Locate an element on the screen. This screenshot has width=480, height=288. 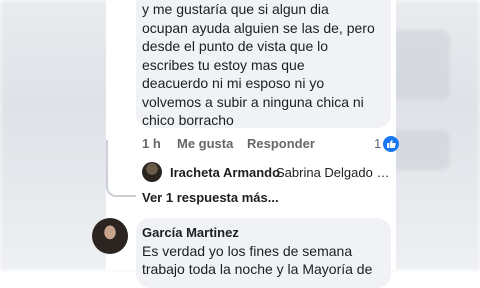
reply-author-name: Iracheta Armando is located at coordinates (225, 172).